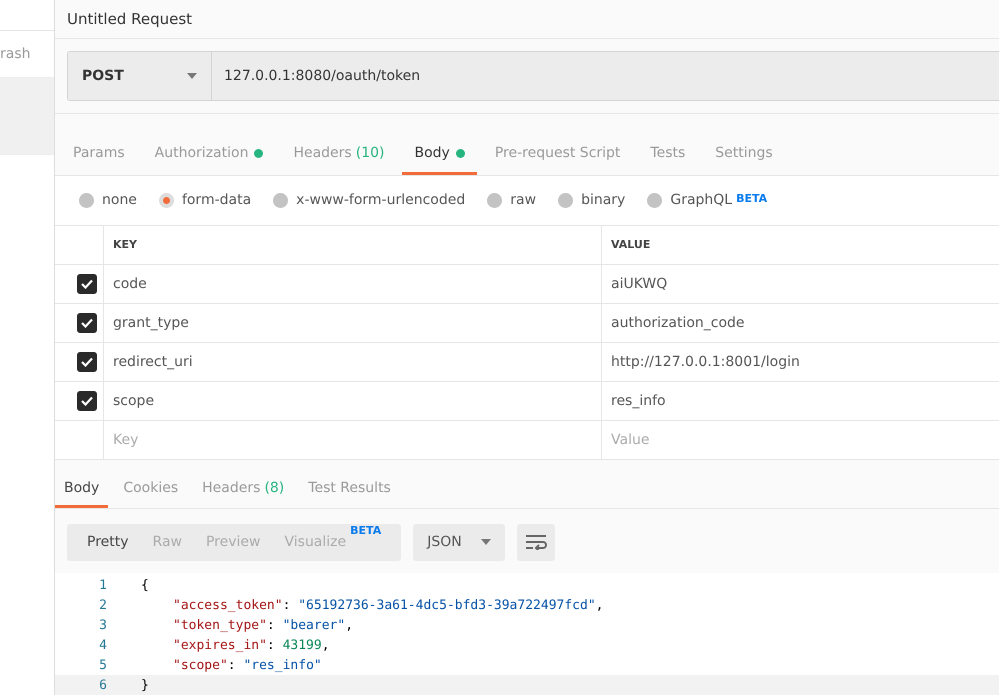  I want to click on column-header: KEY, so click(353, 245).